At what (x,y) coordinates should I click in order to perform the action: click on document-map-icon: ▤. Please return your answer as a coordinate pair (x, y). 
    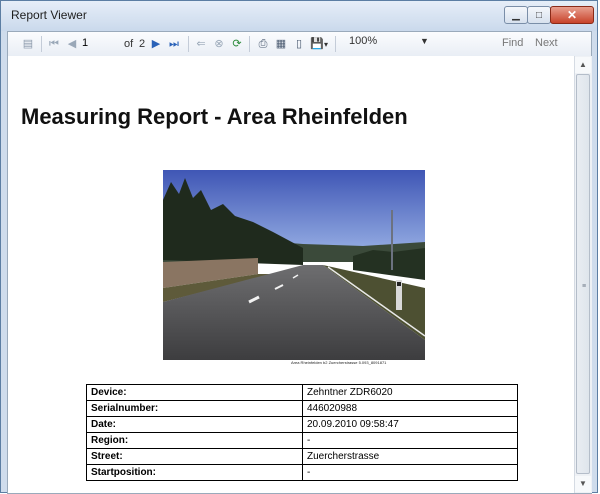
    Looking at the image, I should click on (28, 44).